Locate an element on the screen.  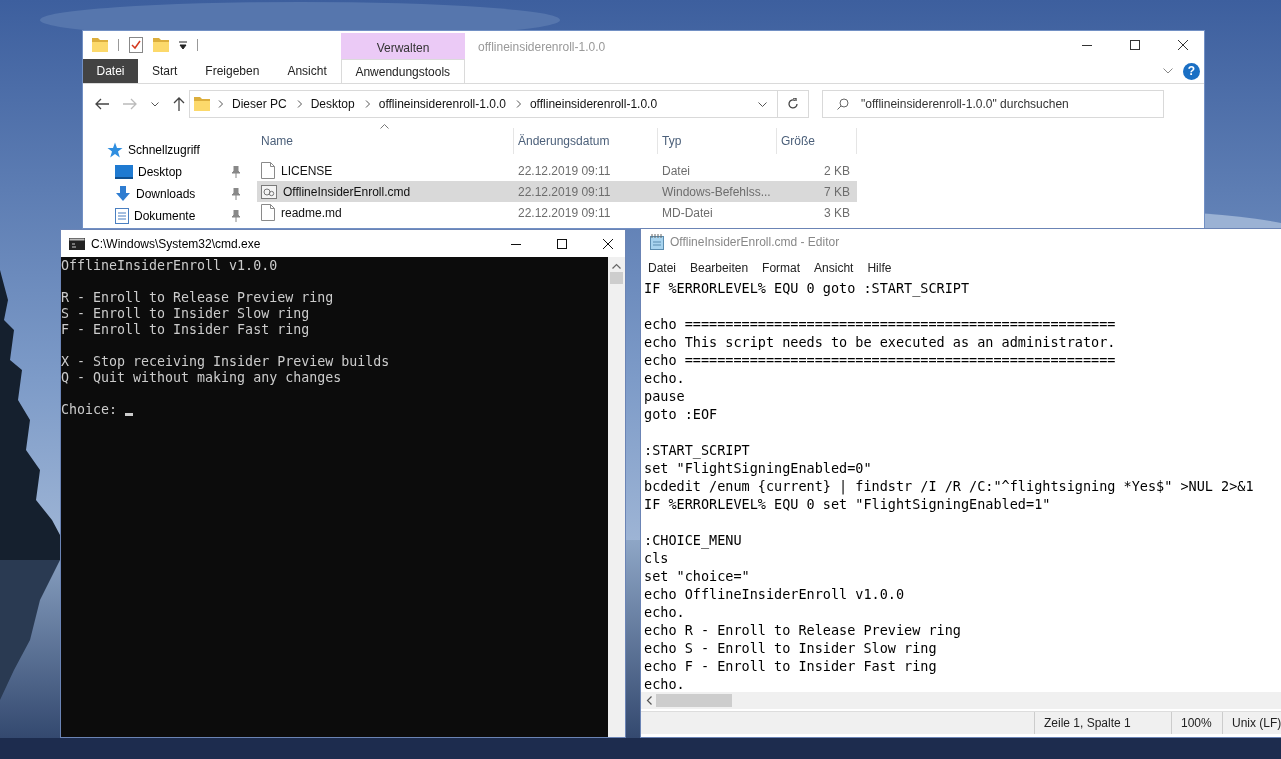
menu-item: Hilfe is located at coordinates (879, 268).